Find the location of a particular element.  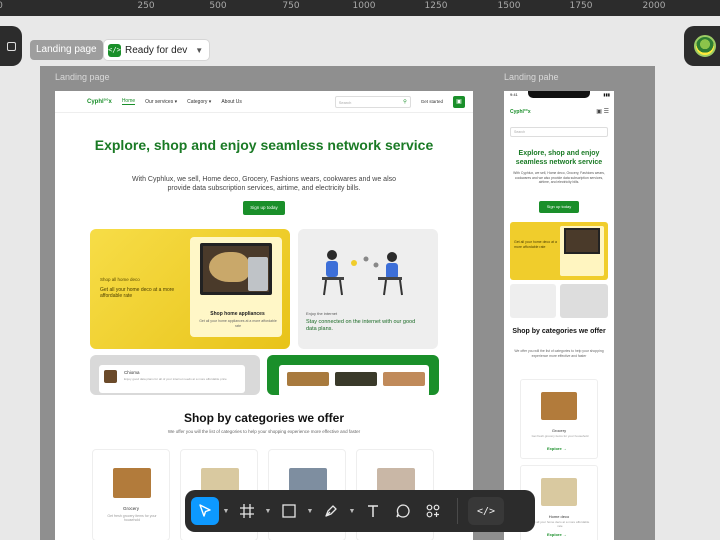

page-name-chip: Landing page is located at coordinates (66, 50).